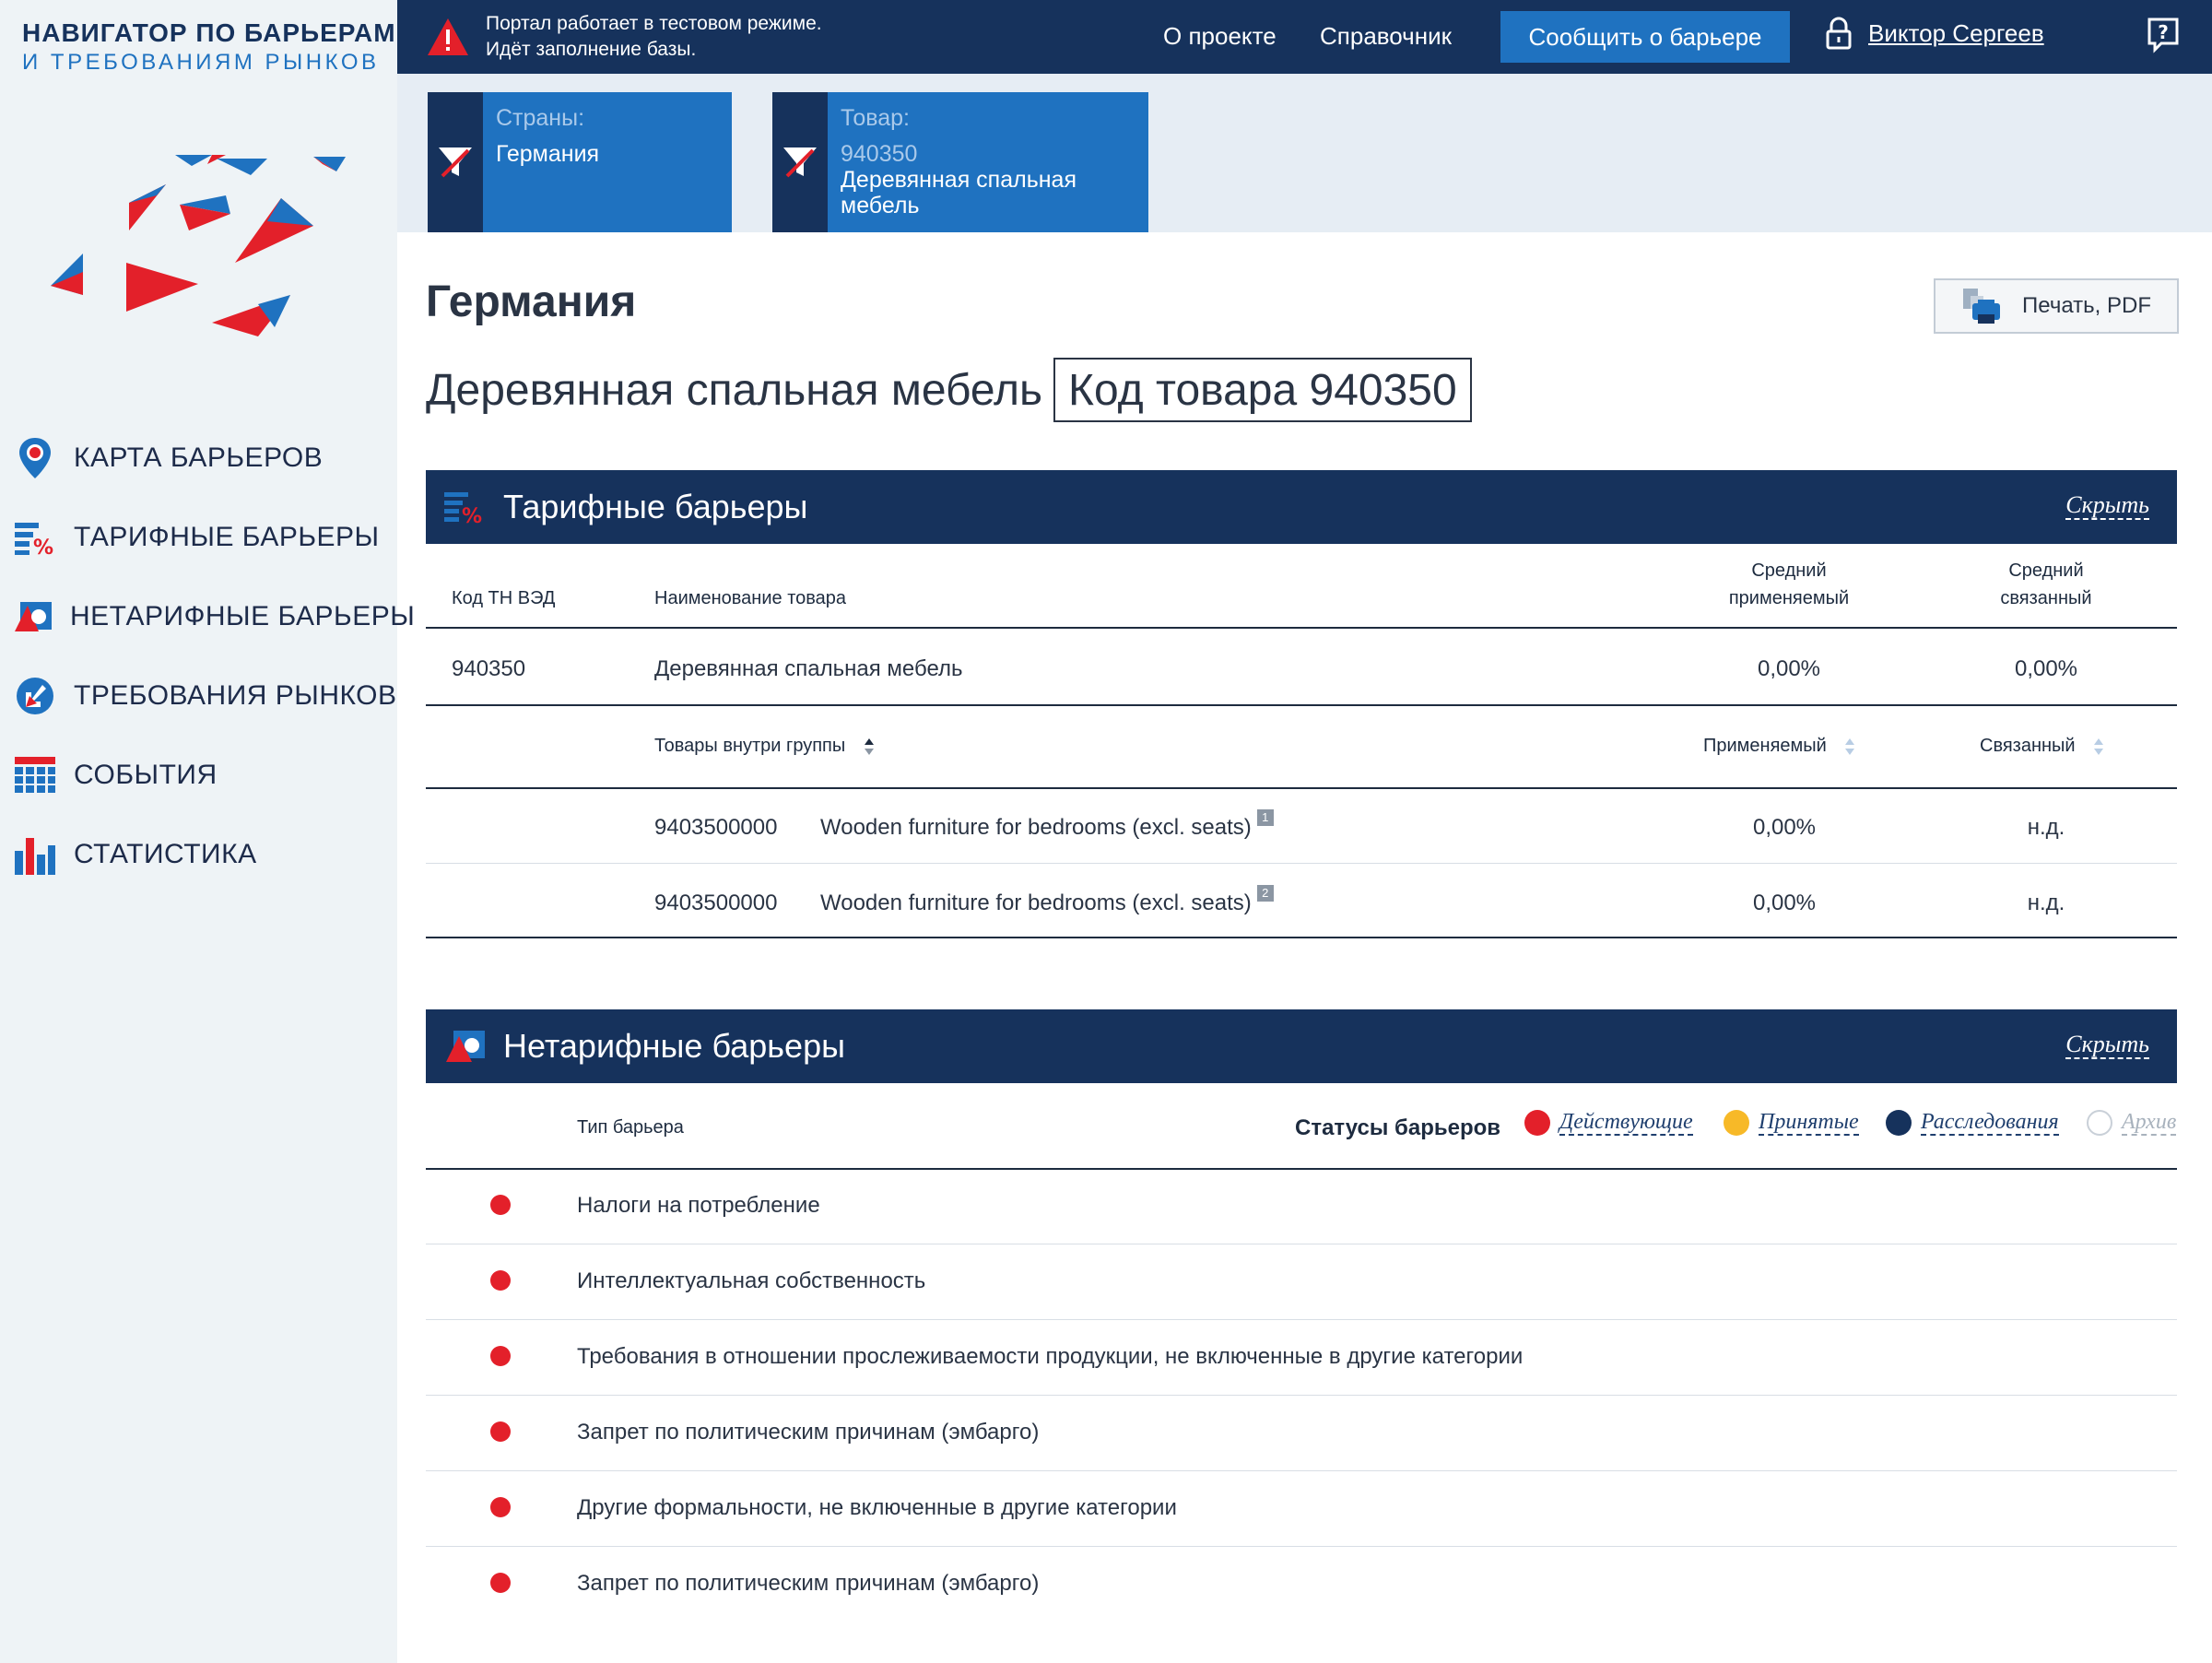  What do you see at coordinates (489, 668) in the screenshot?
I see `tariff-row-code: 940350` at bounding box center [489, 668].